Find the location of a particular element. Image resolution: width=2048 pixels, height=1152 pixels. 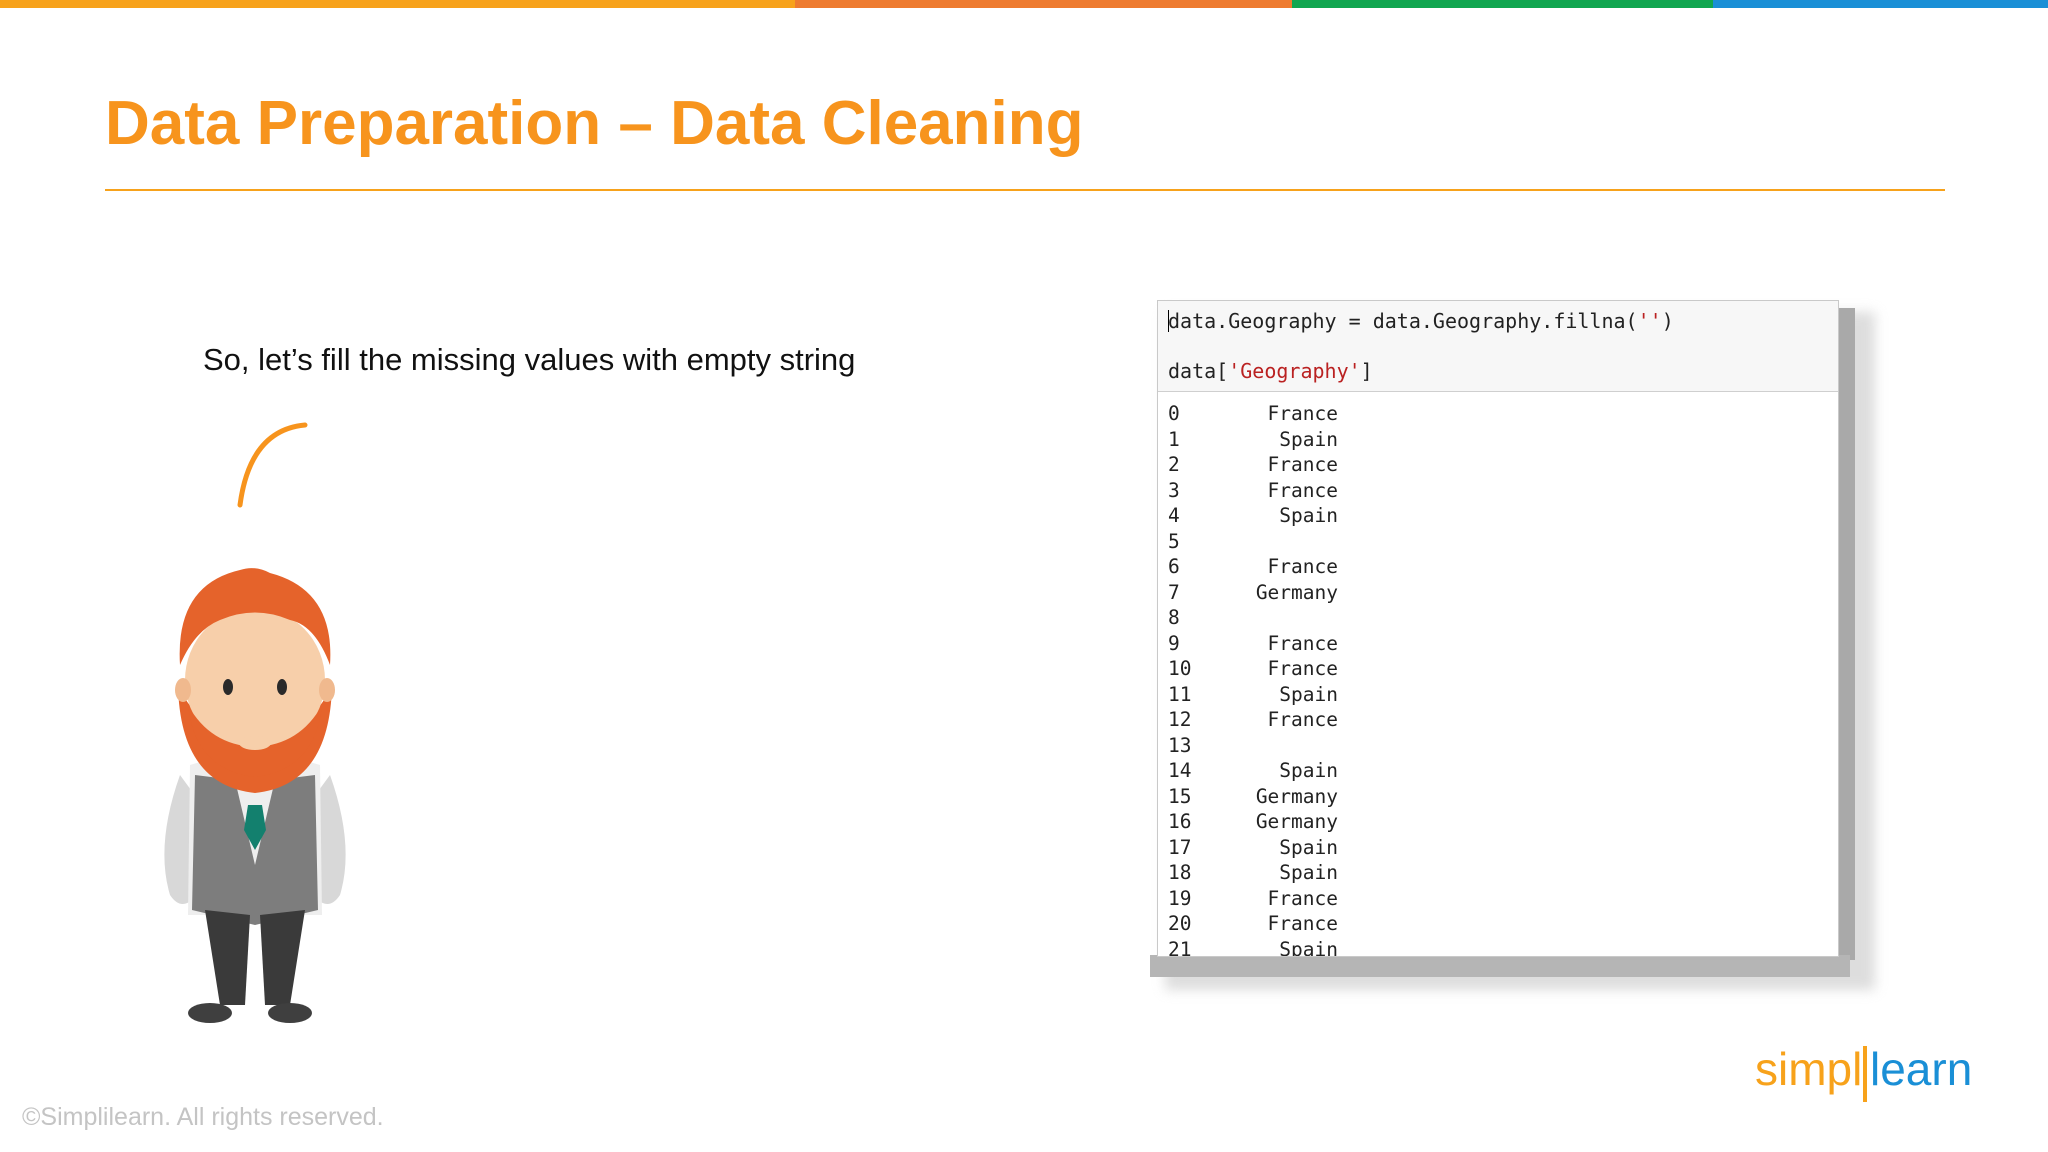

notebook-bottom-shadow is located at coordinates (1500, 966).